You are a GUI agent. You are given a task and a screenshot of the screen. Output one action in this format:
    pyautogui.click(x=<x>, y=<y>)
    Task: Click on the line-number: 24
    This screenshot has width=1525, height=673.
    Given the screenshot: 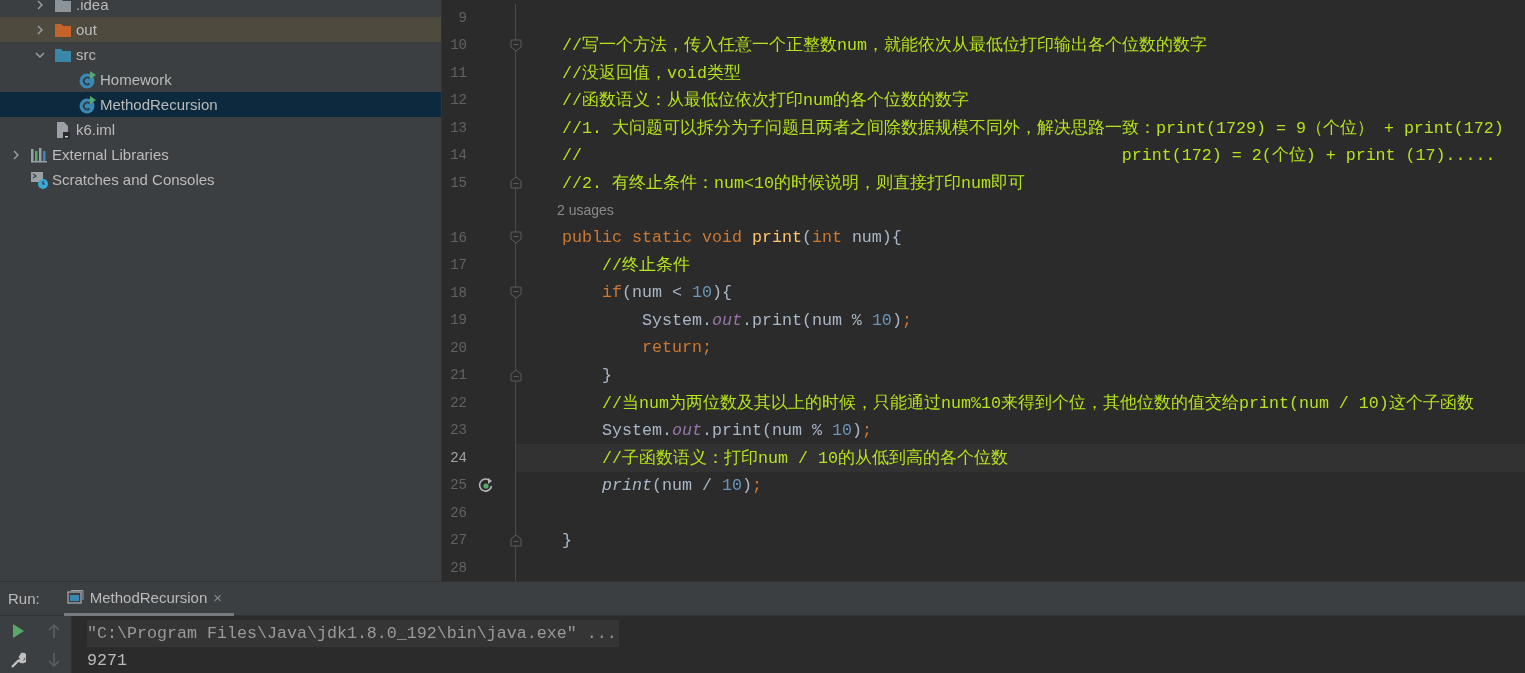 What is the action you would take?
    pyautogui.click(x=458, y=457)
    